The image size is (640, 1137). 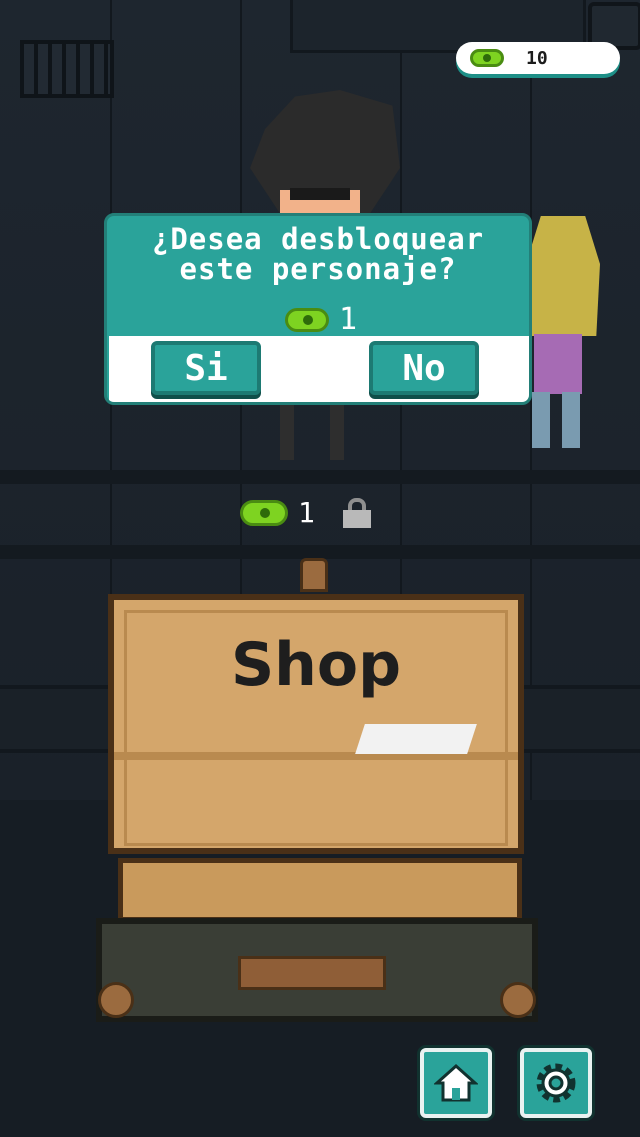 I want to click on dialog-price-value: 1, so click(x=348, y=319).